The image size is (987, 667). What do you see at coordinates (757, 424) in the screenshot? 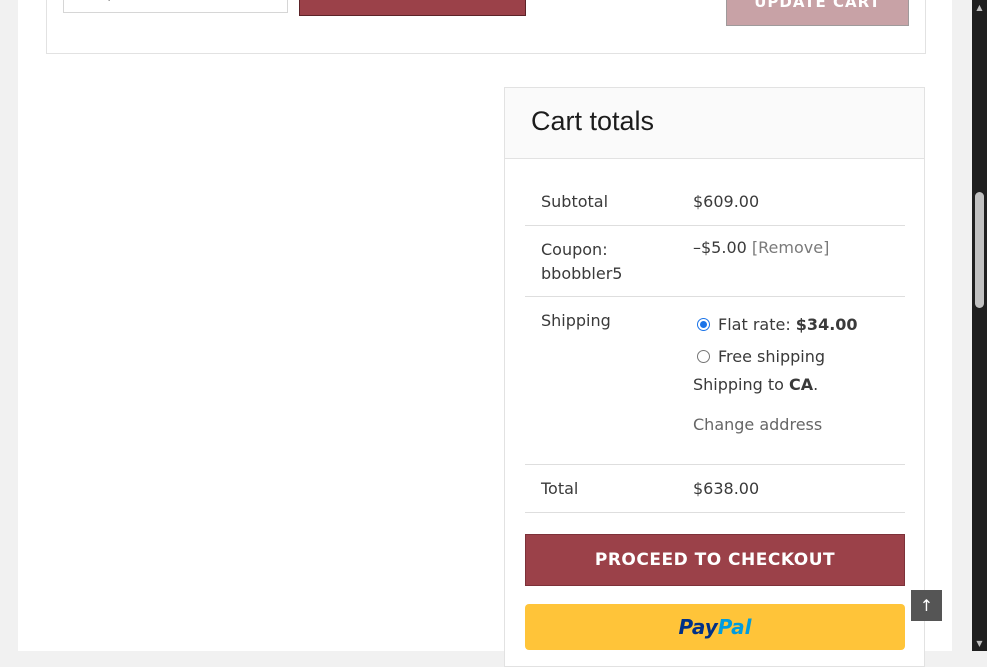
I see `change-address-link: Change address` at bounding box center [757, 424].